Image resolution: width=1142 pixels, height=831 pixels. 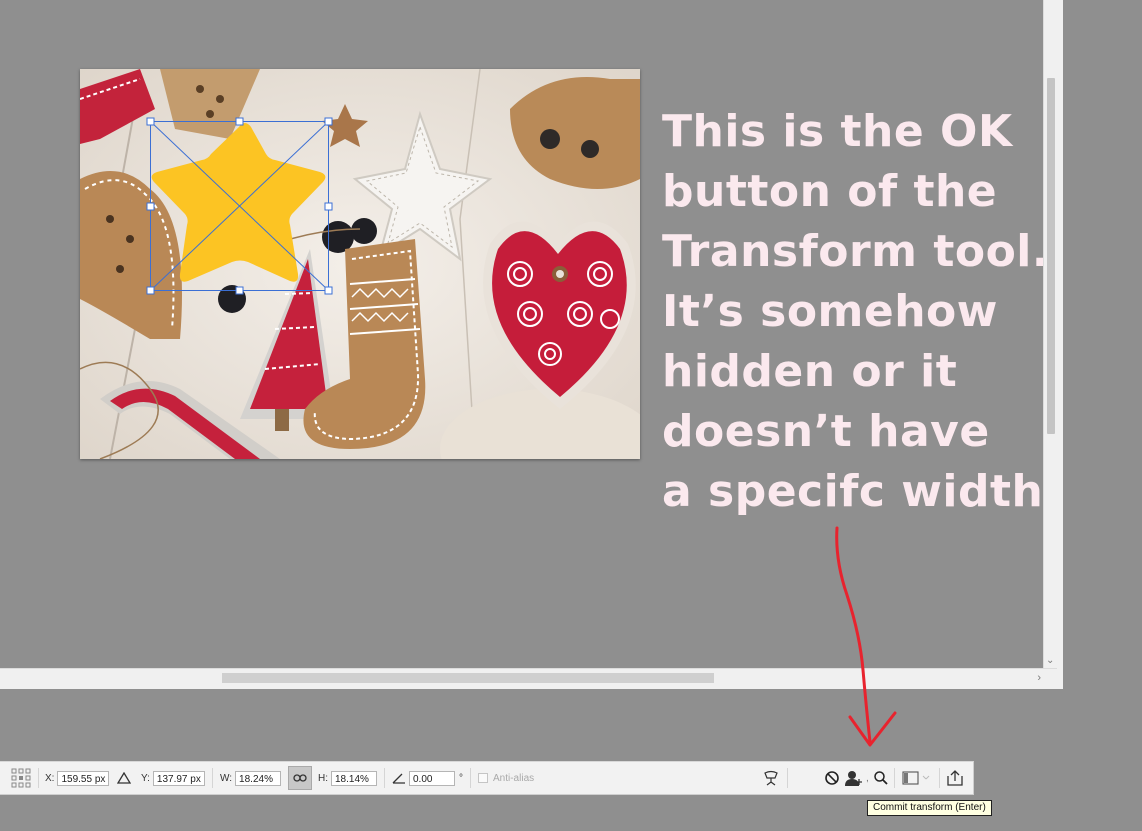 What do you see at coordinates (830, 311) in the screenshot?
I see `annotation-line: It’s somehow` at bounding box center [830, 311].